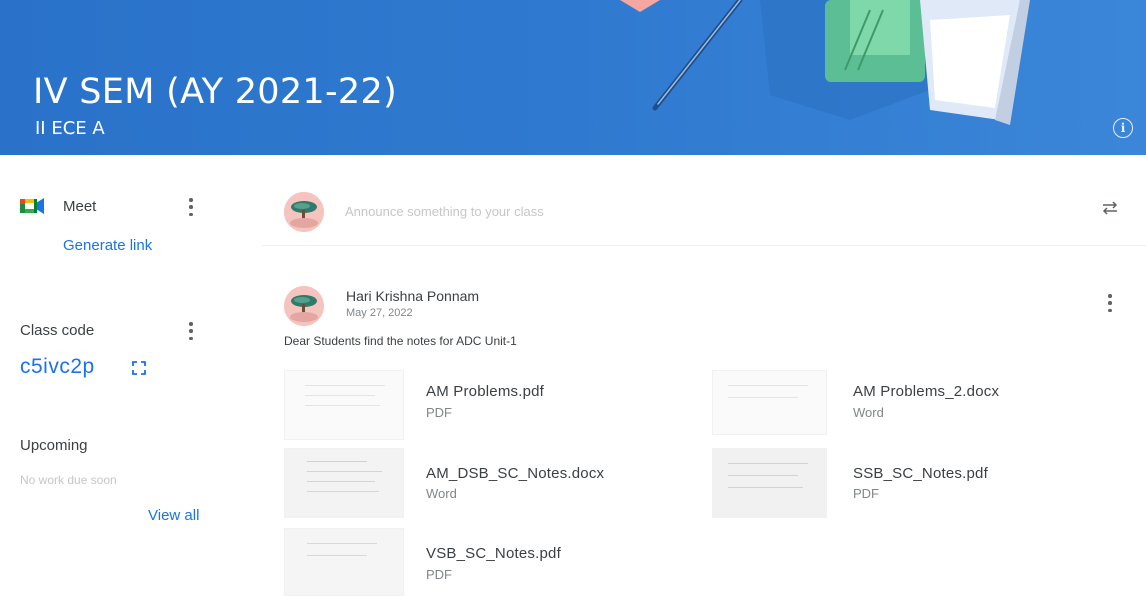 The width and height of the screenshot is (1146, 596). Describe the element at coordinates (139, 368) in the screenshot. I see `fullscreen-icon` at that location.